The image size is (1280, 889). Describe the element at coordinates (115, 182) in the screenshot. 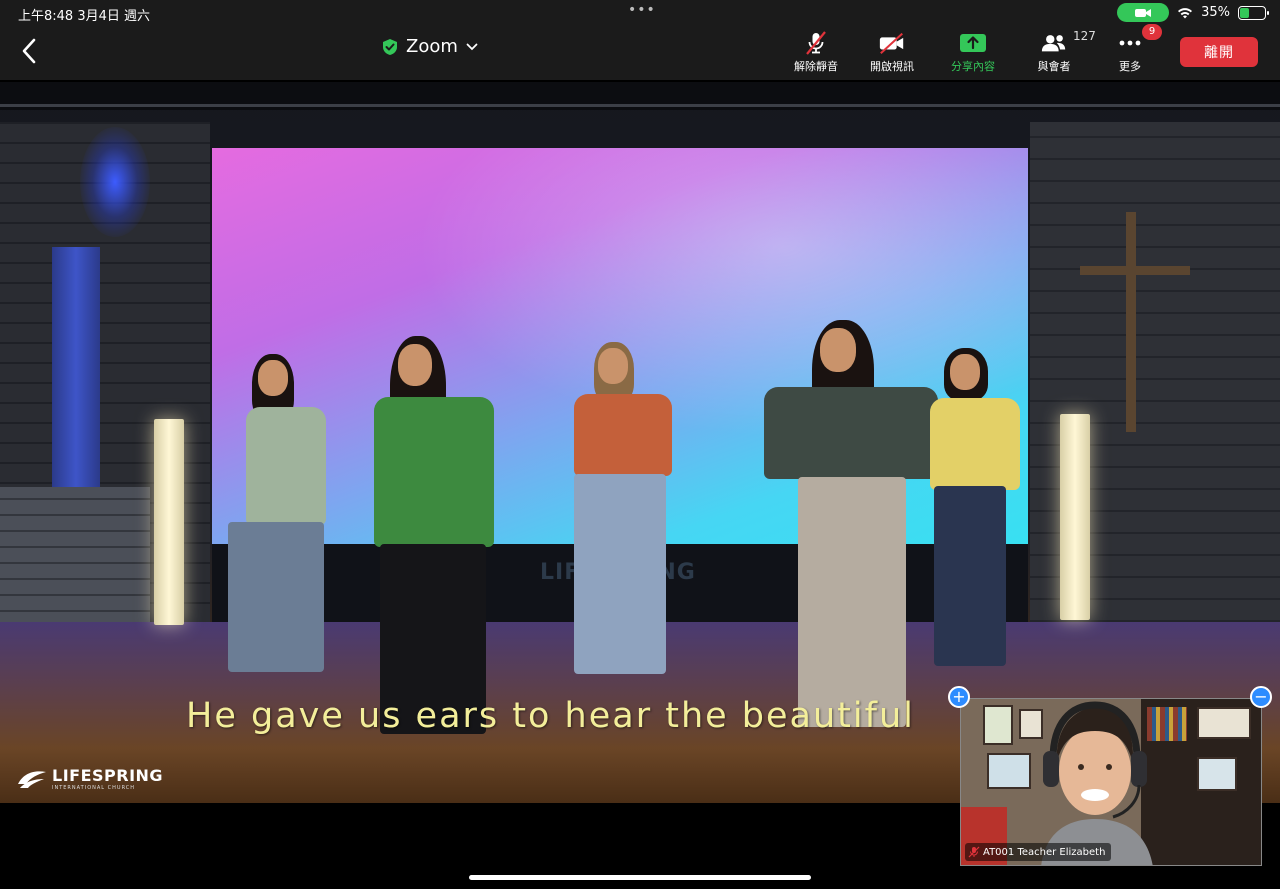

I see `blue-stage-light` at that location.